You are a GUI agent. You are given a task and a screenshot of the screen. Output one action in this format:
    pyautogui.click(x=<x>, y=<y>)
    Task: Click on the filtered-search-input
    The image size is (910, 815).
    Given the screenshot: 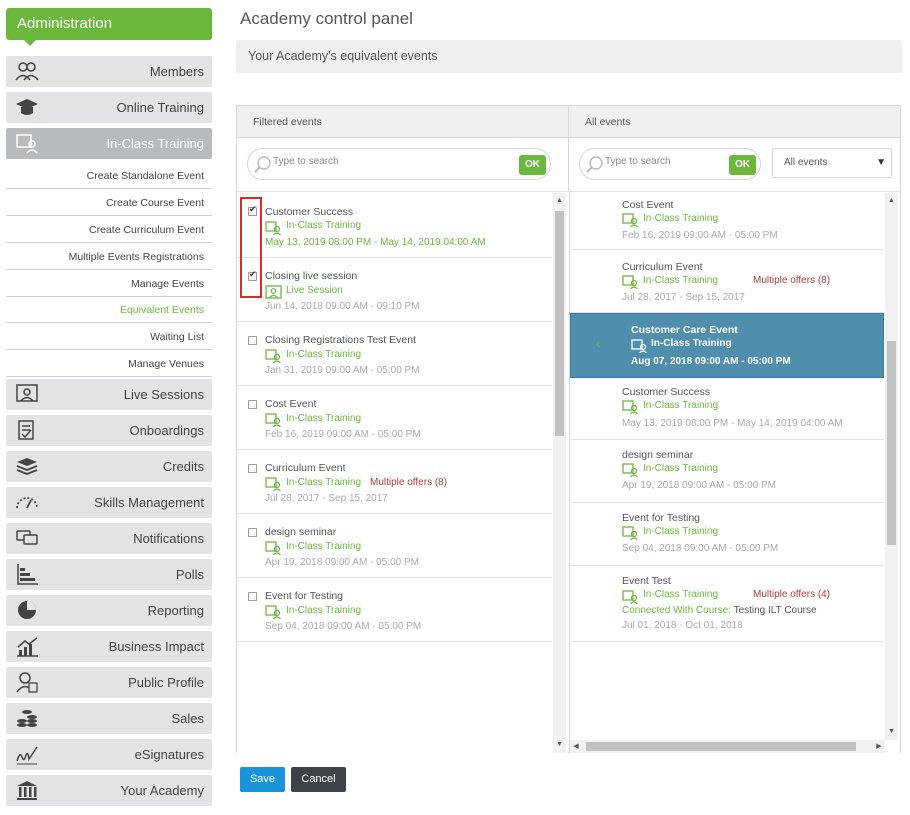 What is the action you would take?
    pyautogui.click(x=348, y=161)
    